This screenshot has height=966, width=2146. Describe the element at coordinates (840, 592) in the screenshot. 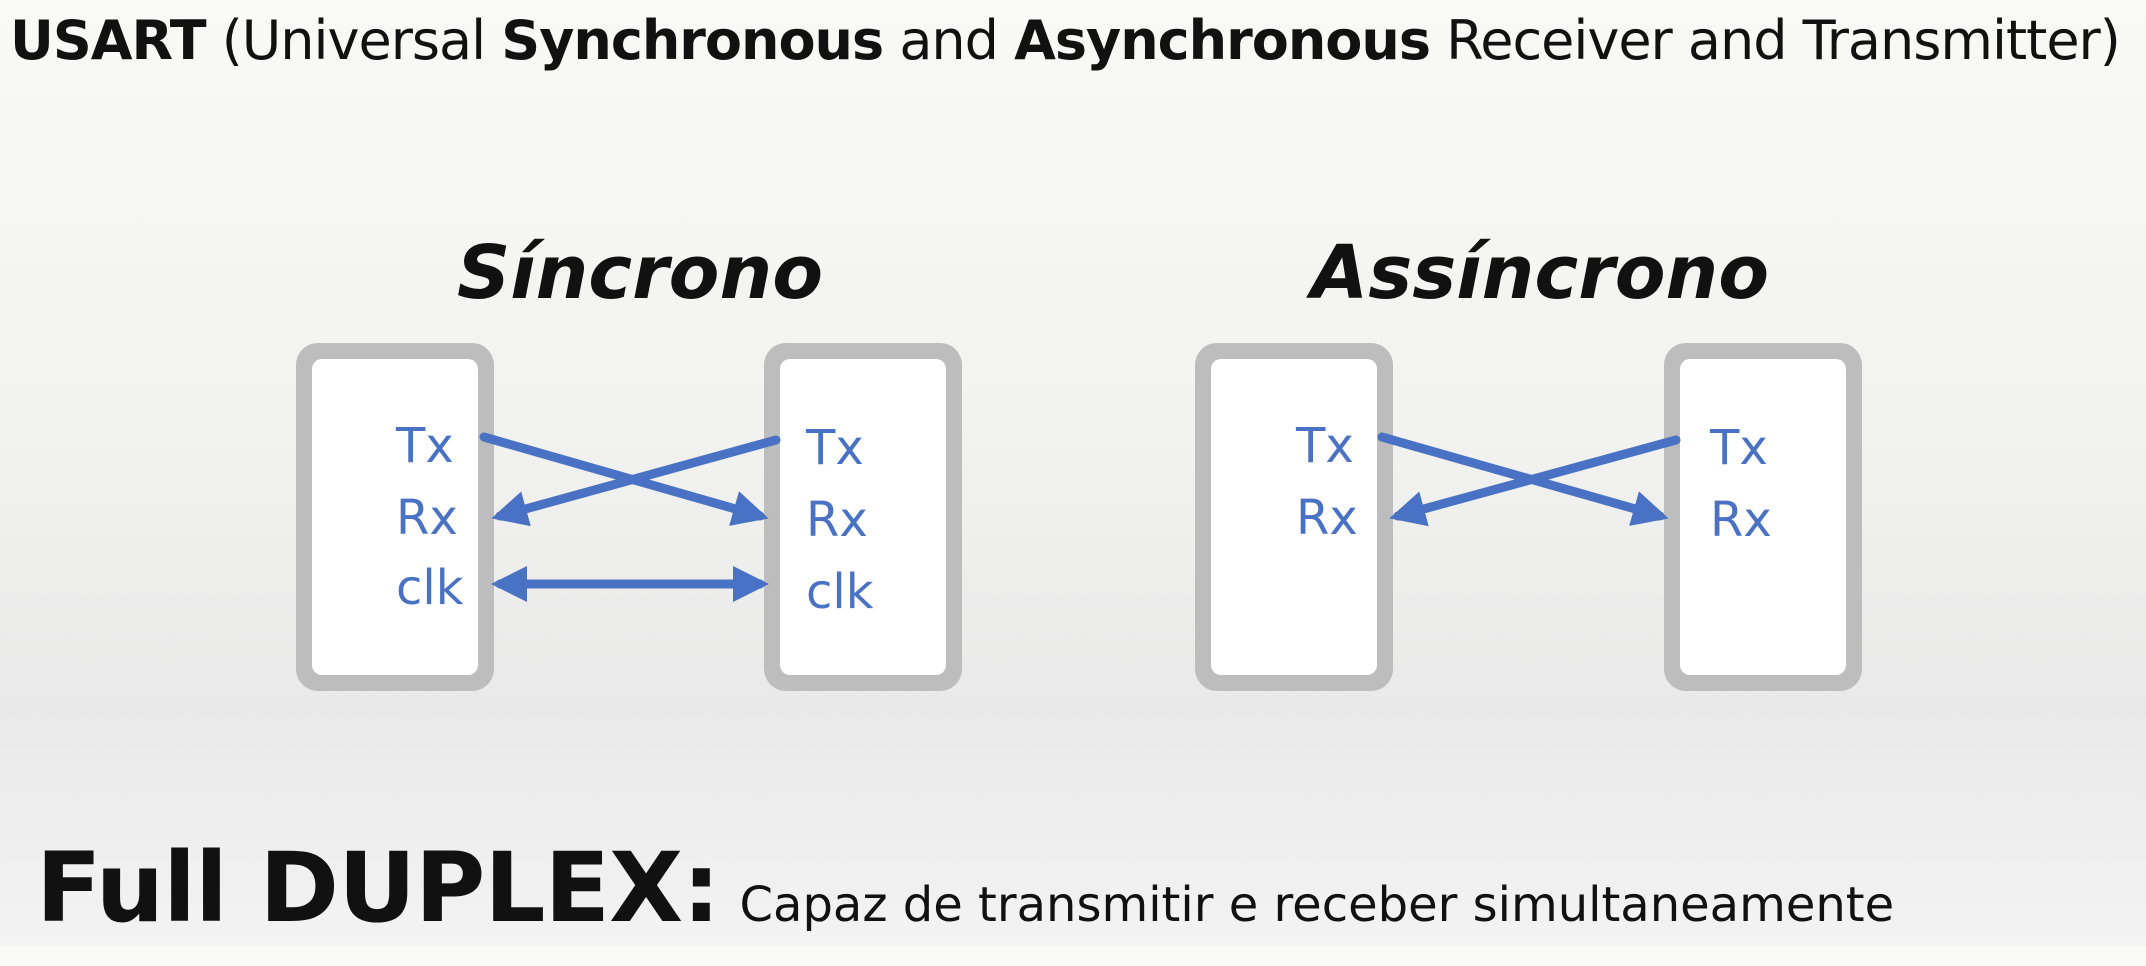

I see `sync-right-clk-label: clk` at that location.